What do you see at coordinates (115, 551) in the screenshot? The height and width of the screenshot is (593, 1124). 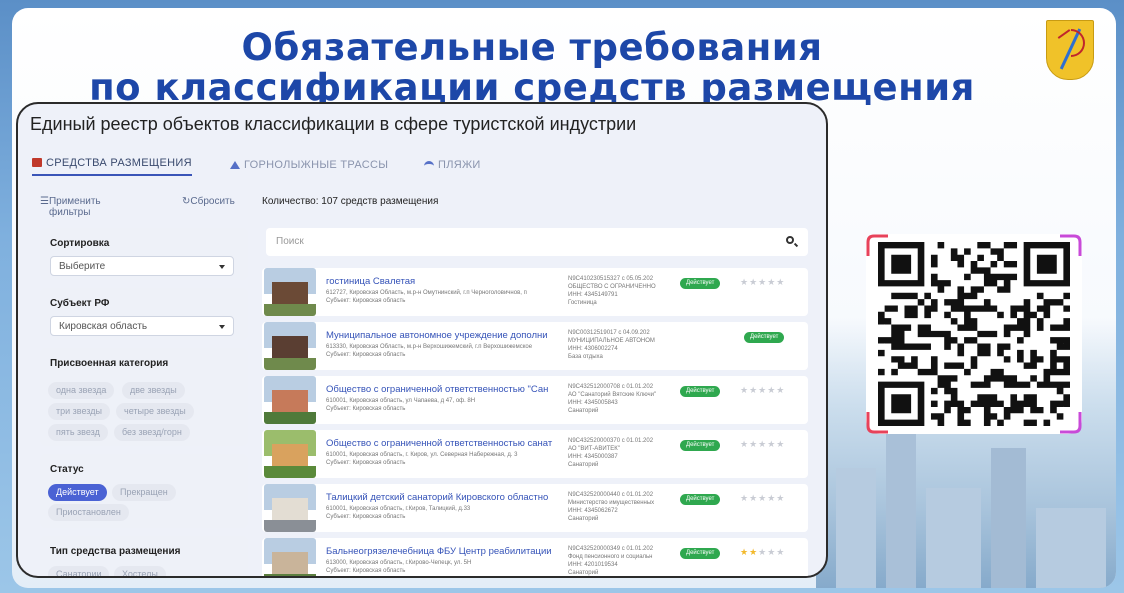 I see `type-label: Тип средства размещения` at bounding box center [115, 551].